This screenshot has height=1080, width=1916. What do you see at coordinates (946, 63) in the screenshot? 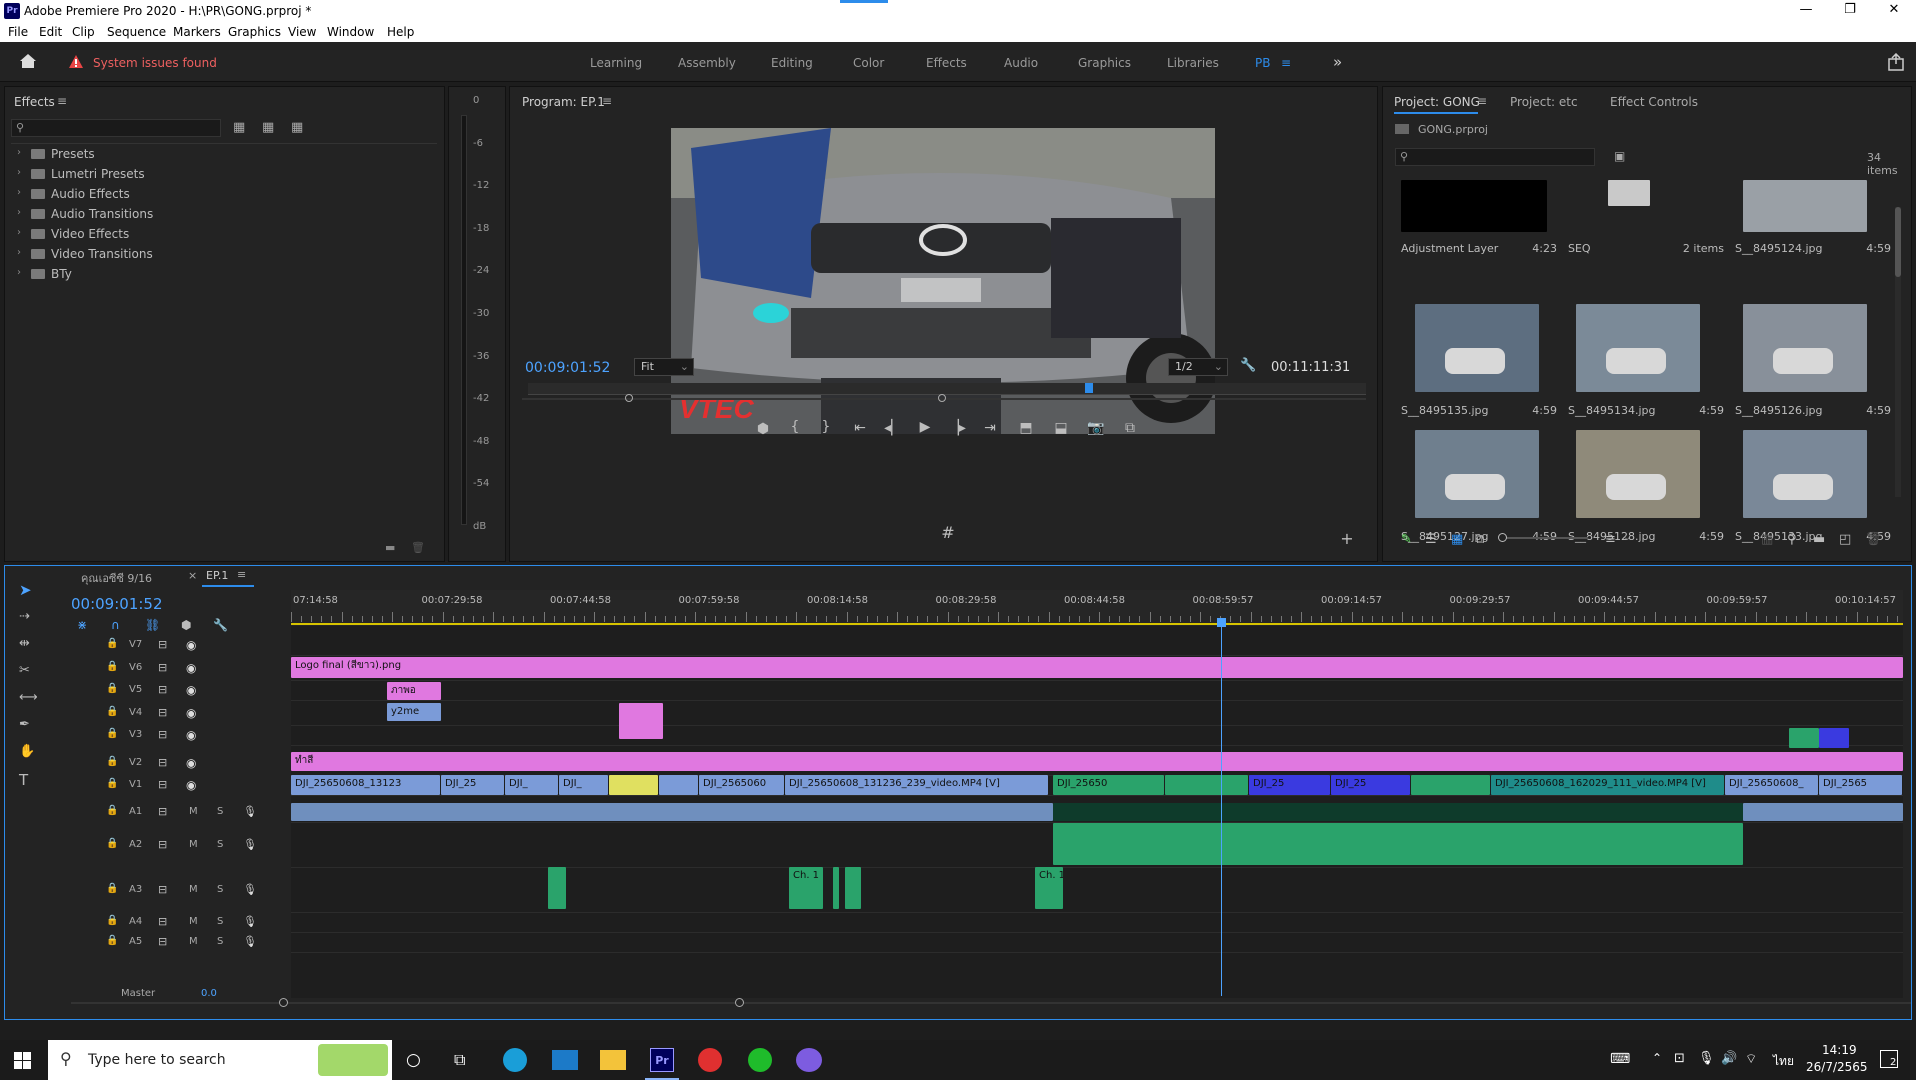
I see `tab-effects: Effects` at bounding box center [946, 63].